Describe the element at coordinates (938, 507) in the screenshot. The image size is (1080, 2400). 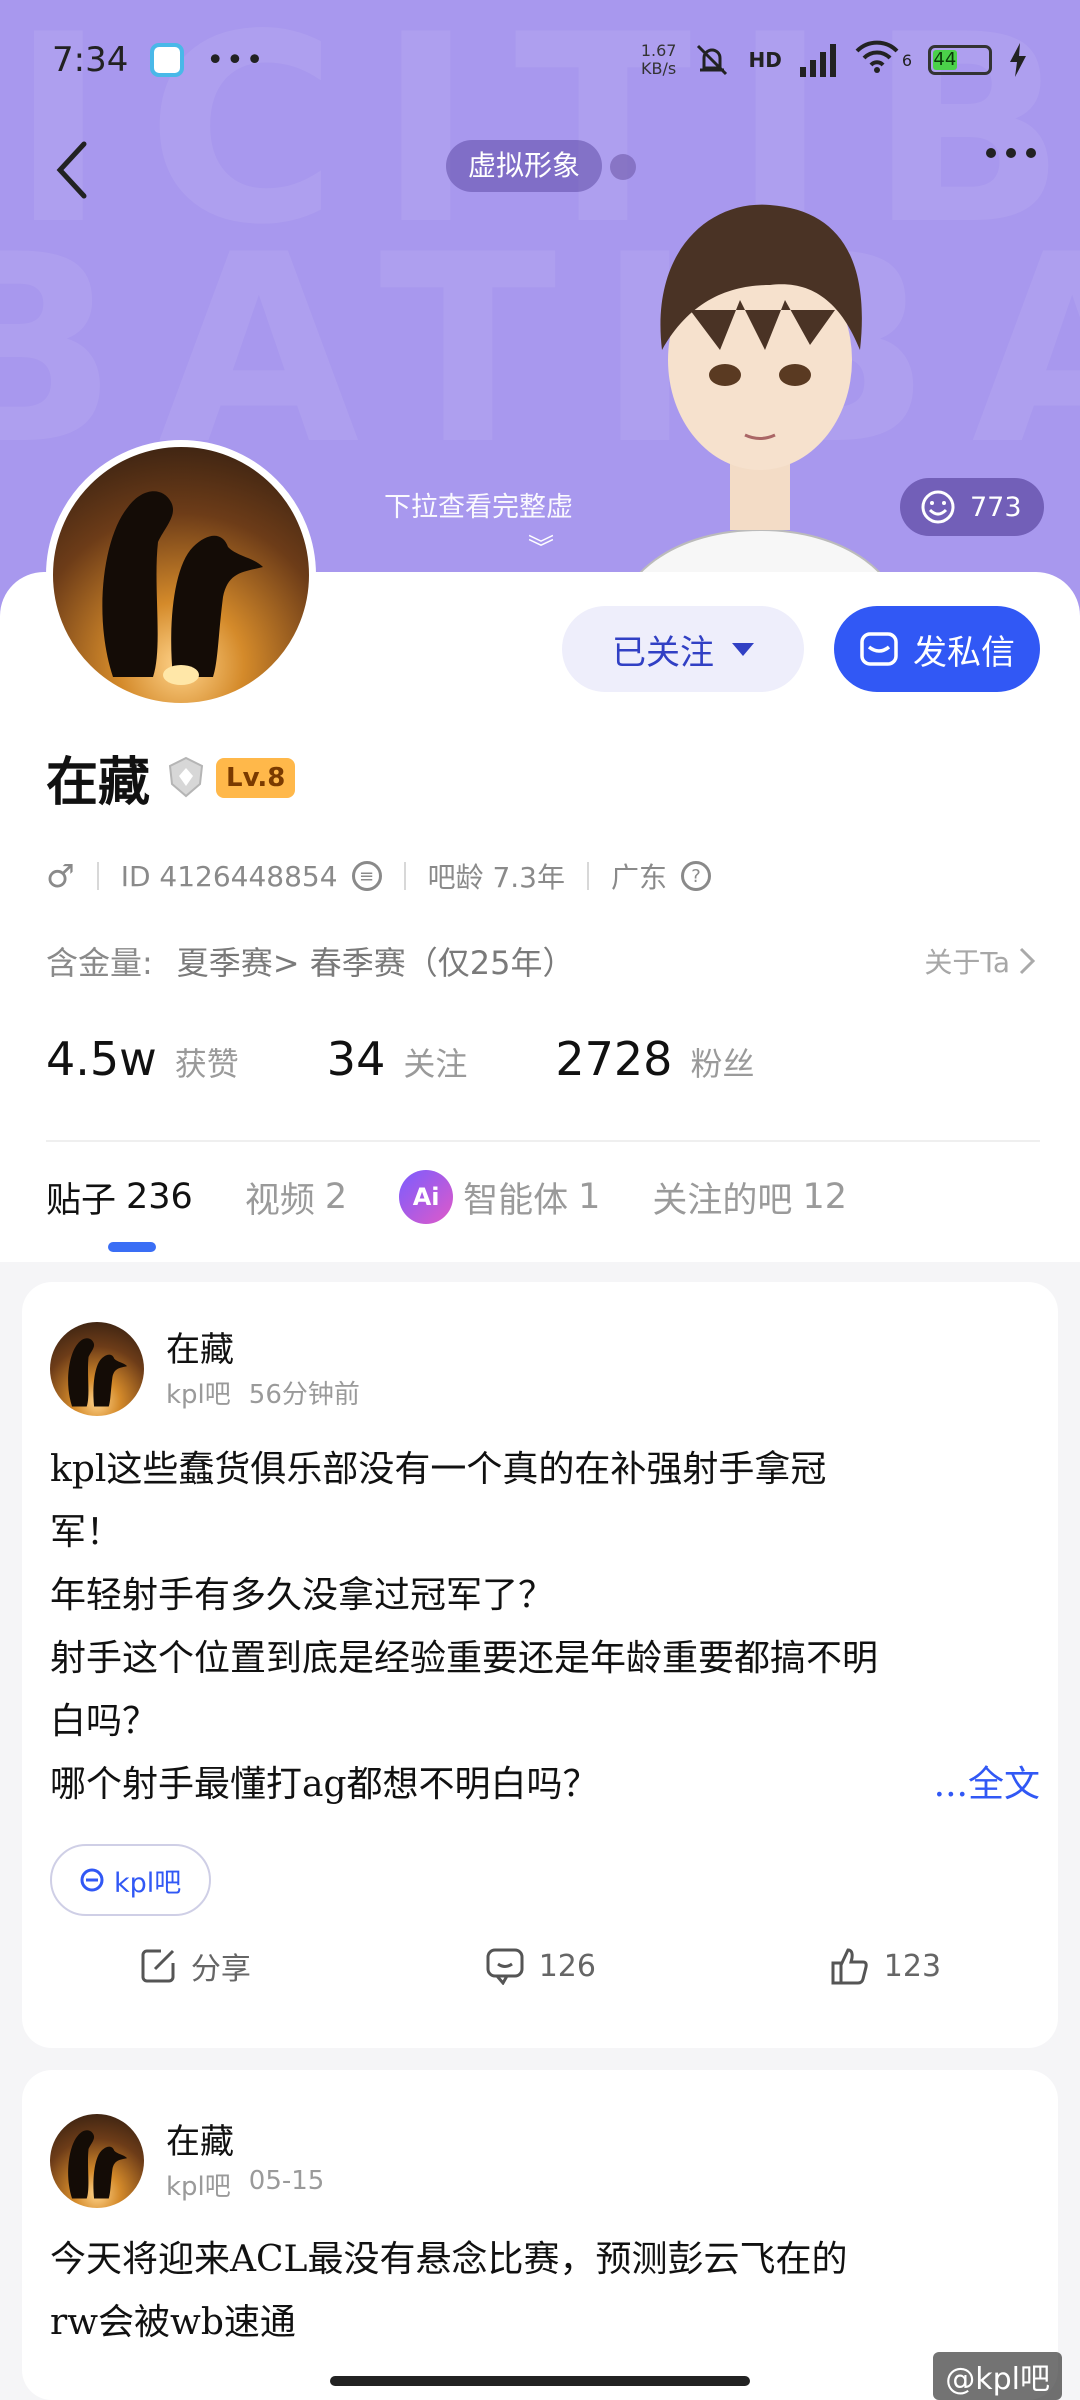
I see `smile-icon` at that location.